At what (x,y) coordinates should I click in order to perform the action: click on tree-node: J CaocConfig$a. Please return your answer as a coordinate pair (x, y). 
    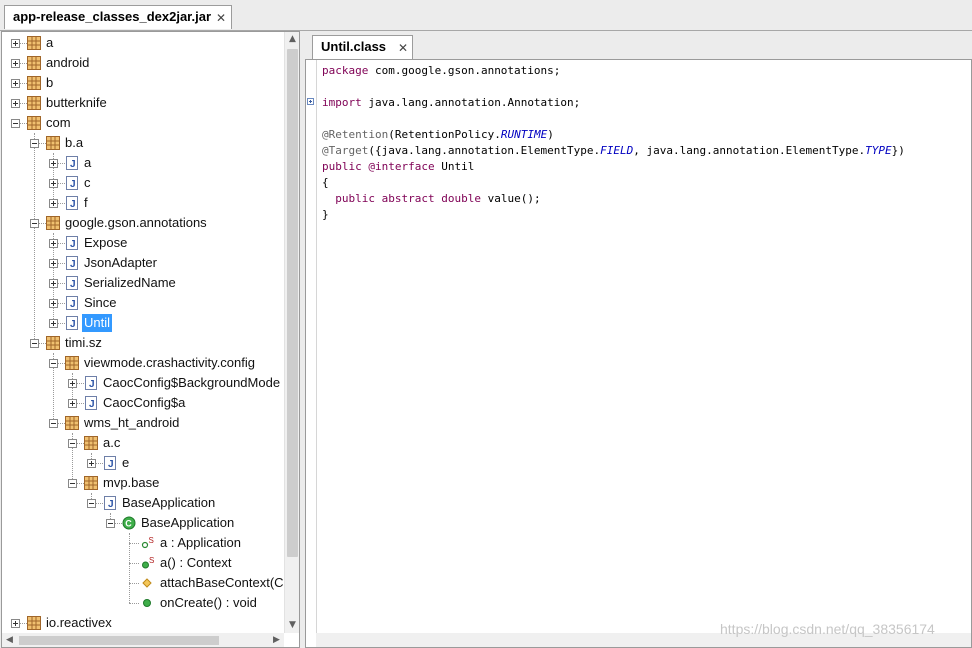
    Looking at the image, I should click on (142, 403).